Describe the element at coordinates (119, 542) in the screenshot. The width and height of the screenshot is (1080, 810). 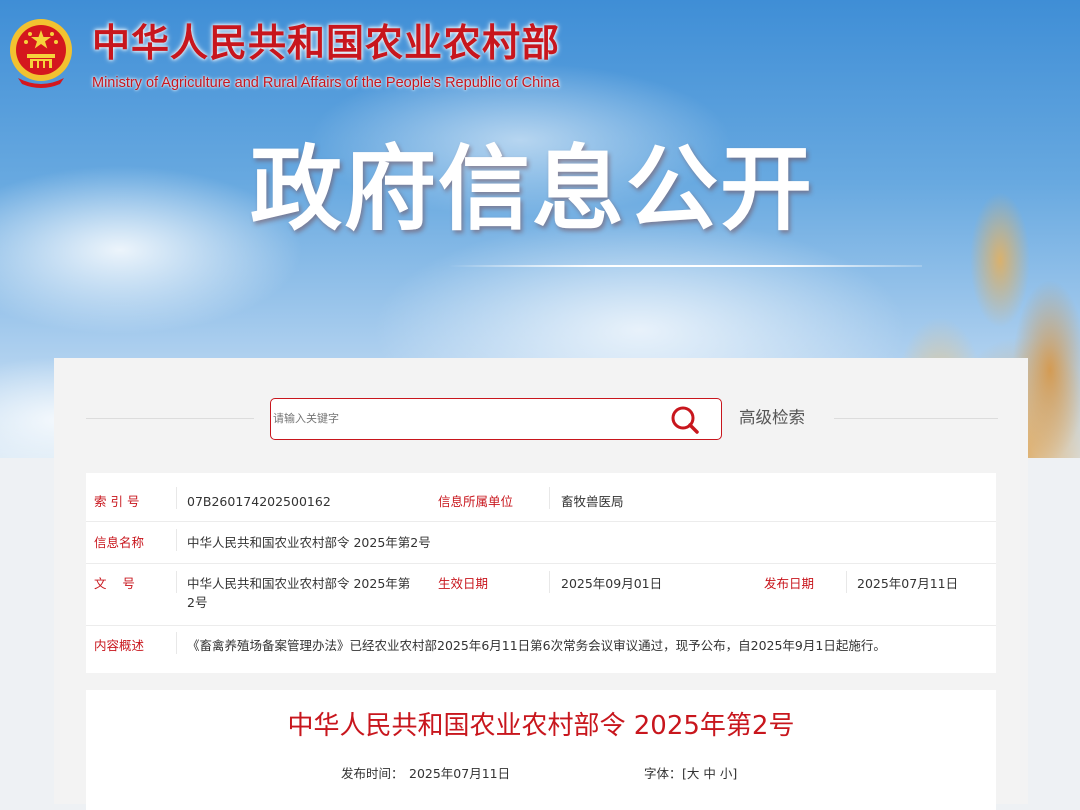
I see `name-label: 信息名称` at that location.